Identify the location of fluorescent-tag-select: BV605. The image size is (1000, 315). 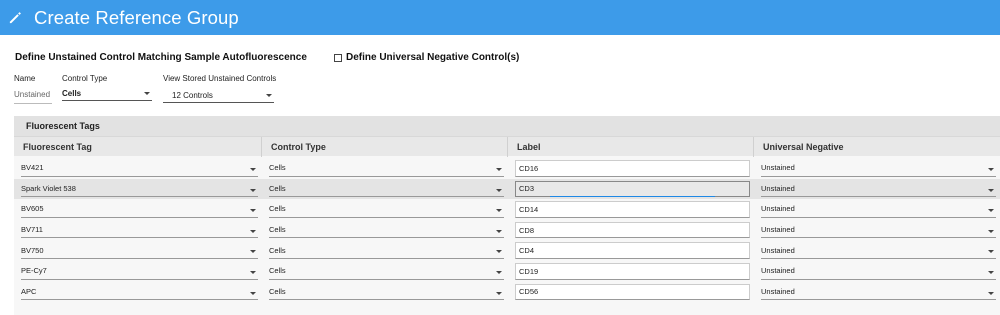
(139, 209).